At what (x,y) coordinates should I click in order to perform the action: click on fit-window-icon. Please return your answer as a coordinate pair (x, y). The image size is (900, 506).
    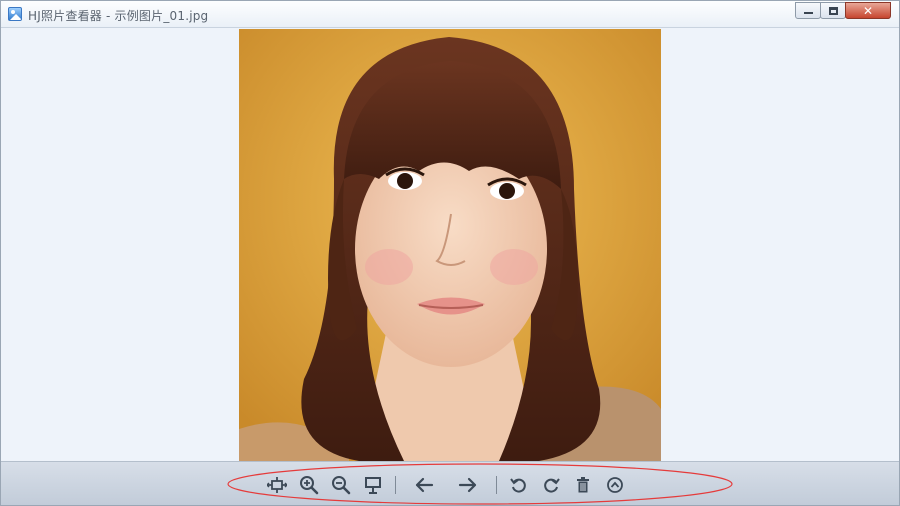
    Looking at the image, I should click on (277, 485).